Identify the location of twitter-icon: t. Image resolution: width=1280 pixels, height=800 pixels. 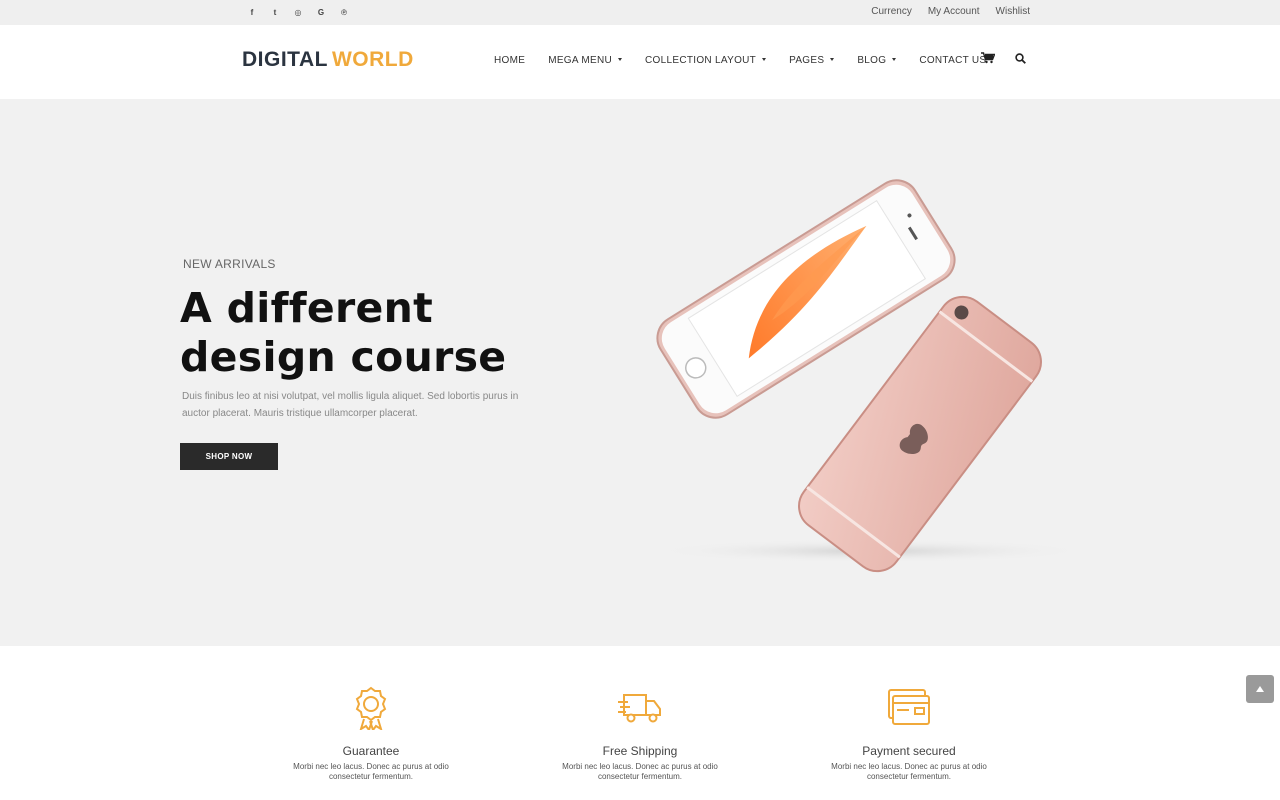
(275, 12).